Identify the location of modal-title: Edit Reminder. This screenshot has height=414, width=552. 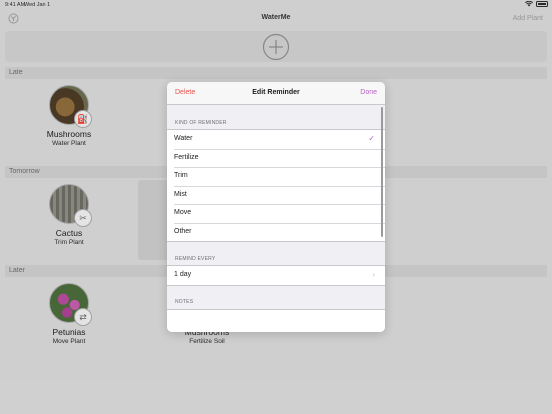
(276, 92).